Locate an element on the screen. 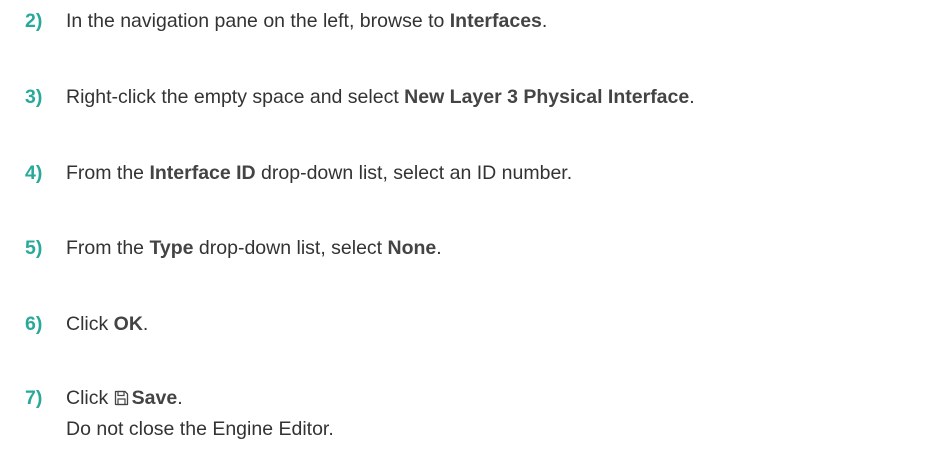  step-text-part: drop-down list, select an ID number. is located at coordinates (414, 173).